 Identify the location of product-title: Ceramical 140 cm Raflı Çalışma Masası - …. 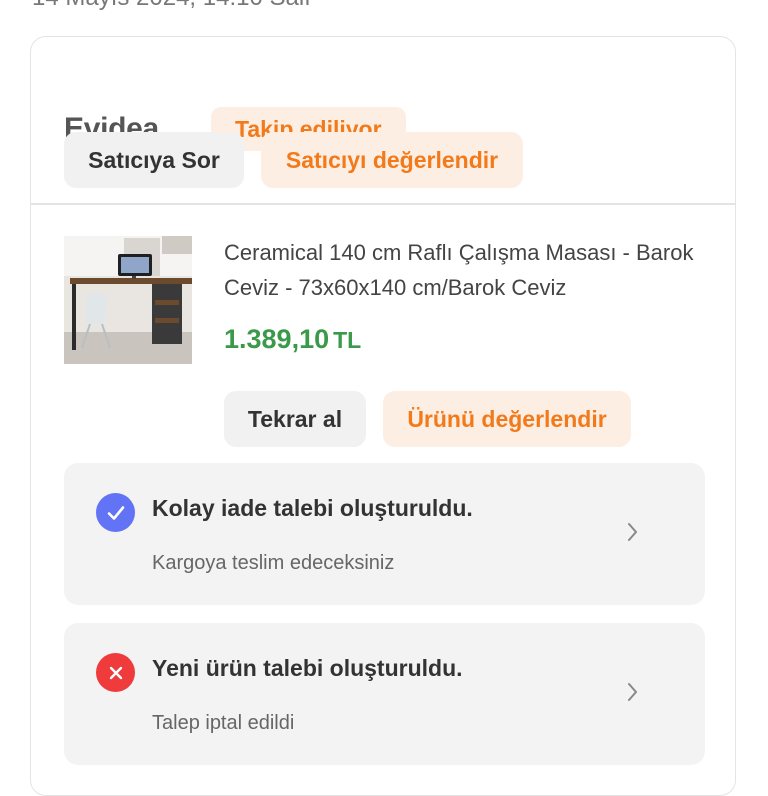
(459, 270).